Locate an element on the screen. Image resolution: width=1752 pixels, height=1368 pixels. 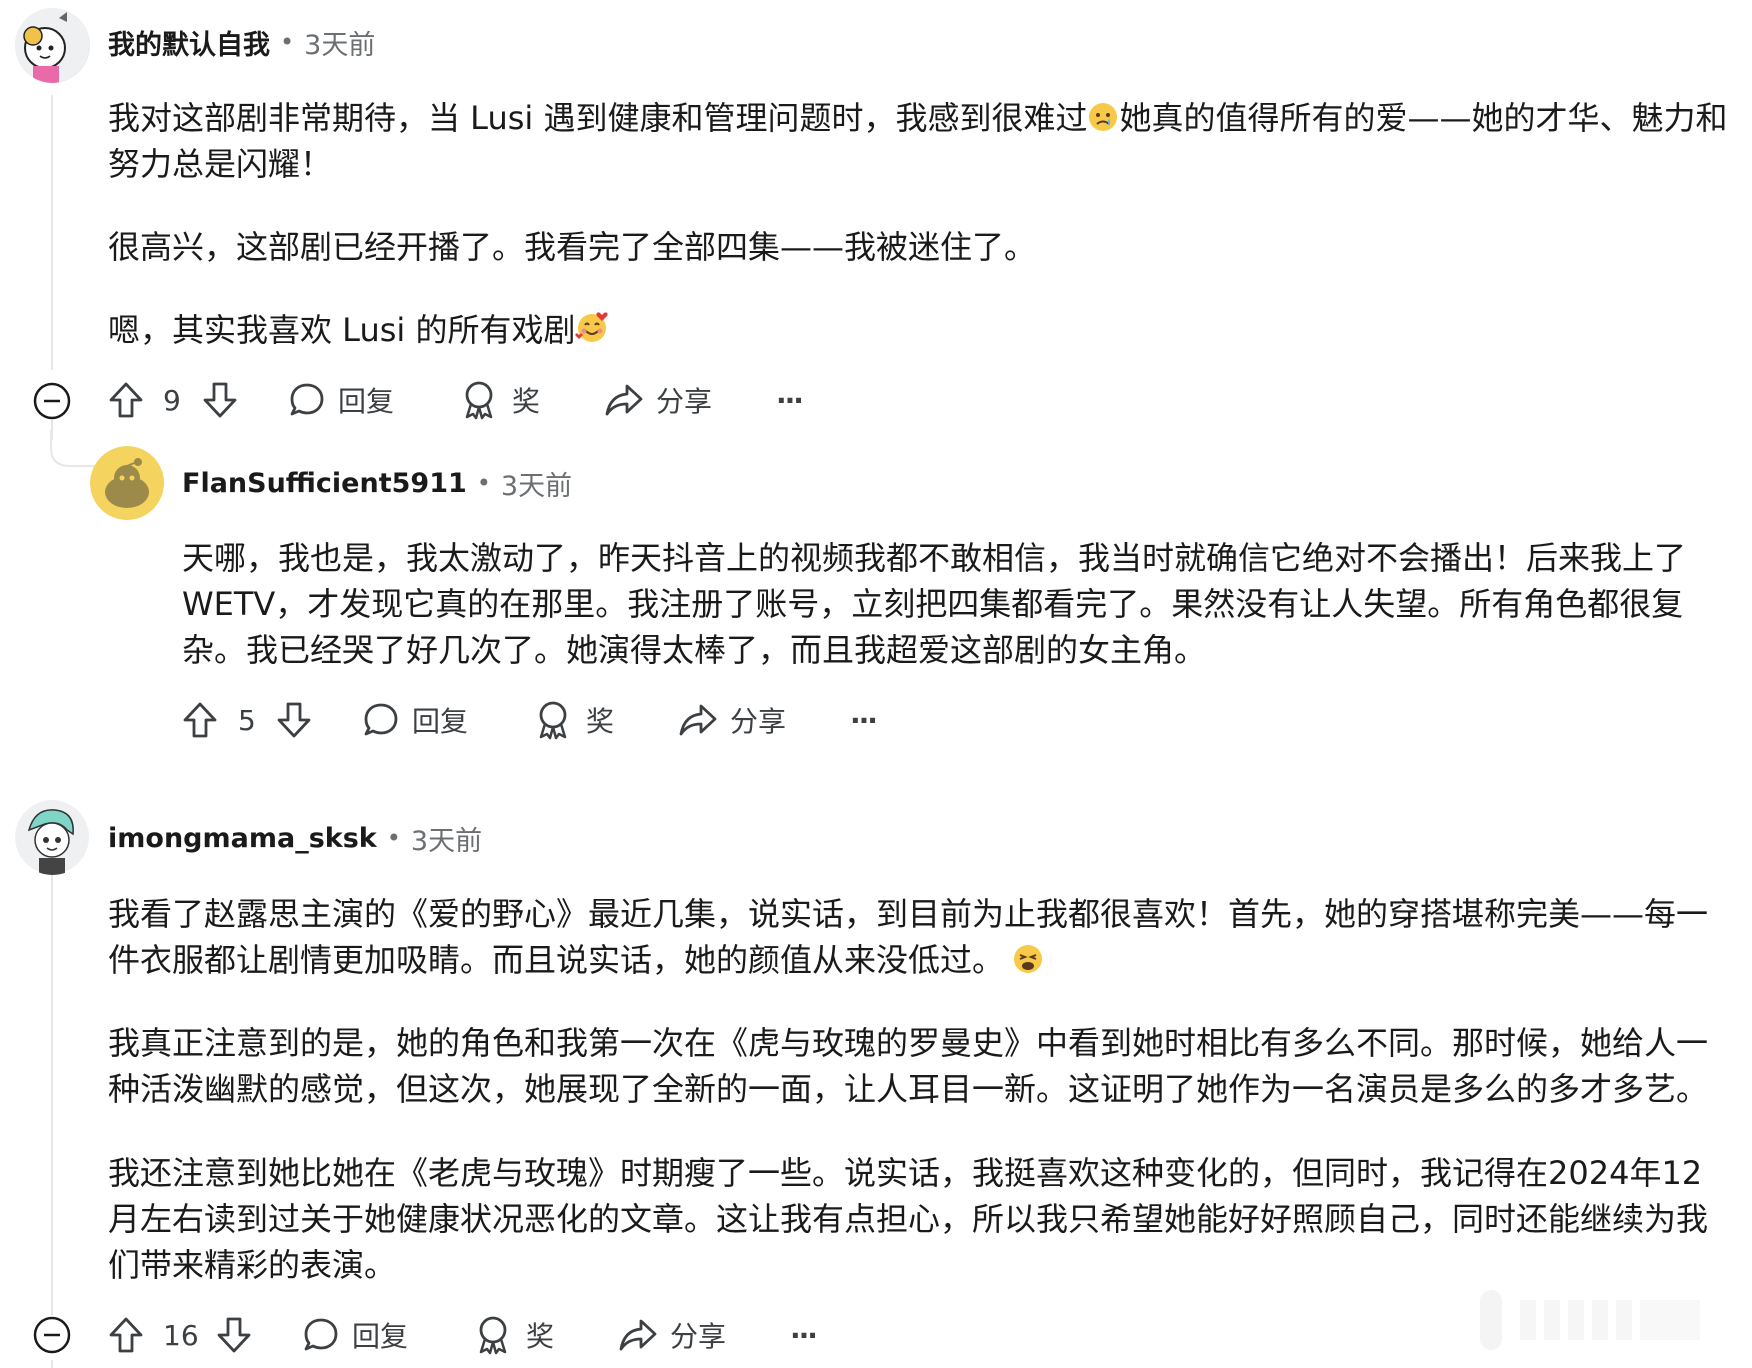
comment-text-line: 很高兴，这部剧已经开播了。我看完了全部四集——我被迷住了。 is located at coordinates (572, 247).